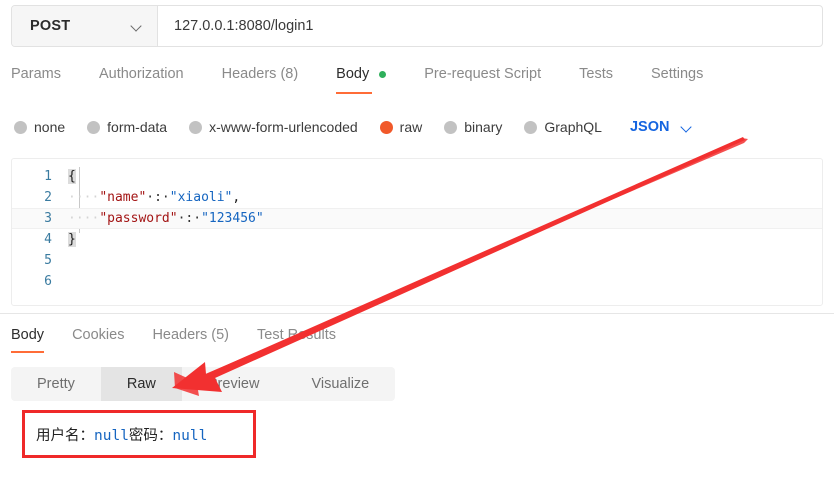  I want to click on tab-tests-label: Tests, so click(596, 74).